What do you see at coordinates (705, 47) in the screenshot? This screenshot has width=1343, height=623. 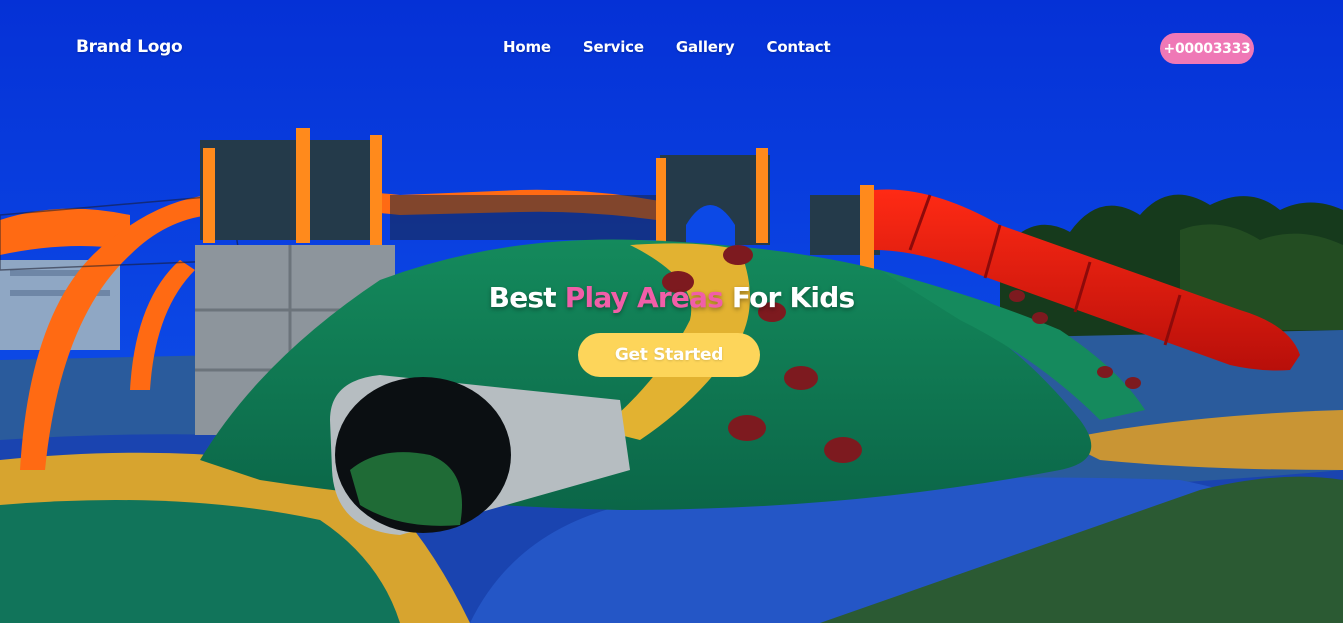 I see `nav-link-gallery: Gallery` at bounding box center [705, 47].